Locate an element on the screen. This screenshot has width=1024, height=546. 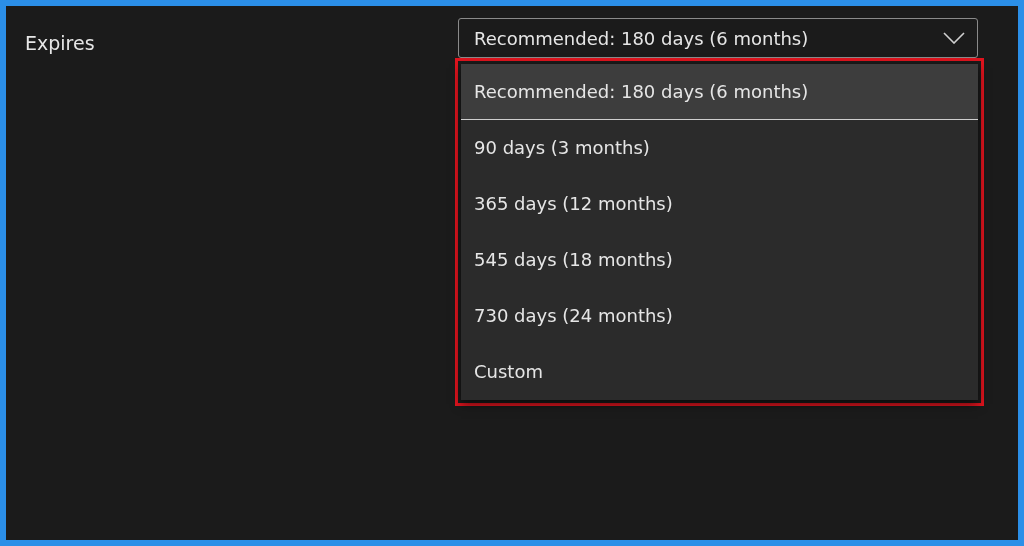
expires-dropdown: Recommended: 180 days (6 months) is located at coordinates (718, 38).